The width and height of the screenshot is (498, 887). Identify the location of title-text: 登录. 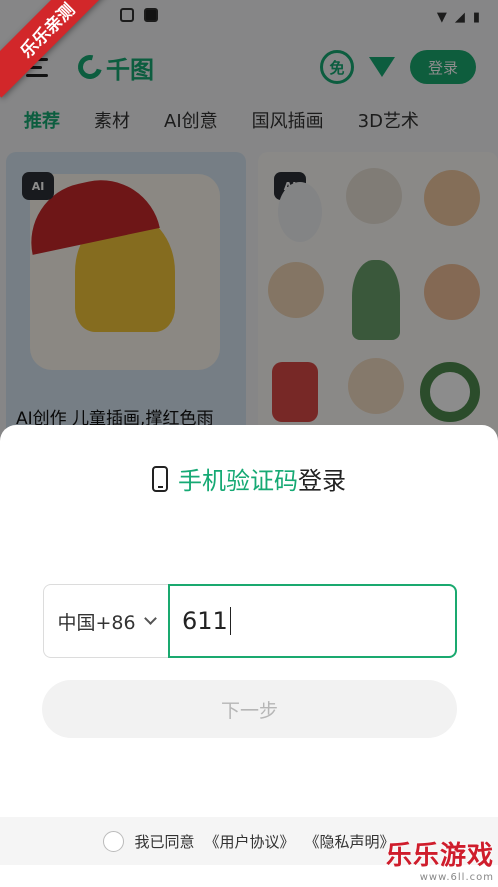
(322, 481).